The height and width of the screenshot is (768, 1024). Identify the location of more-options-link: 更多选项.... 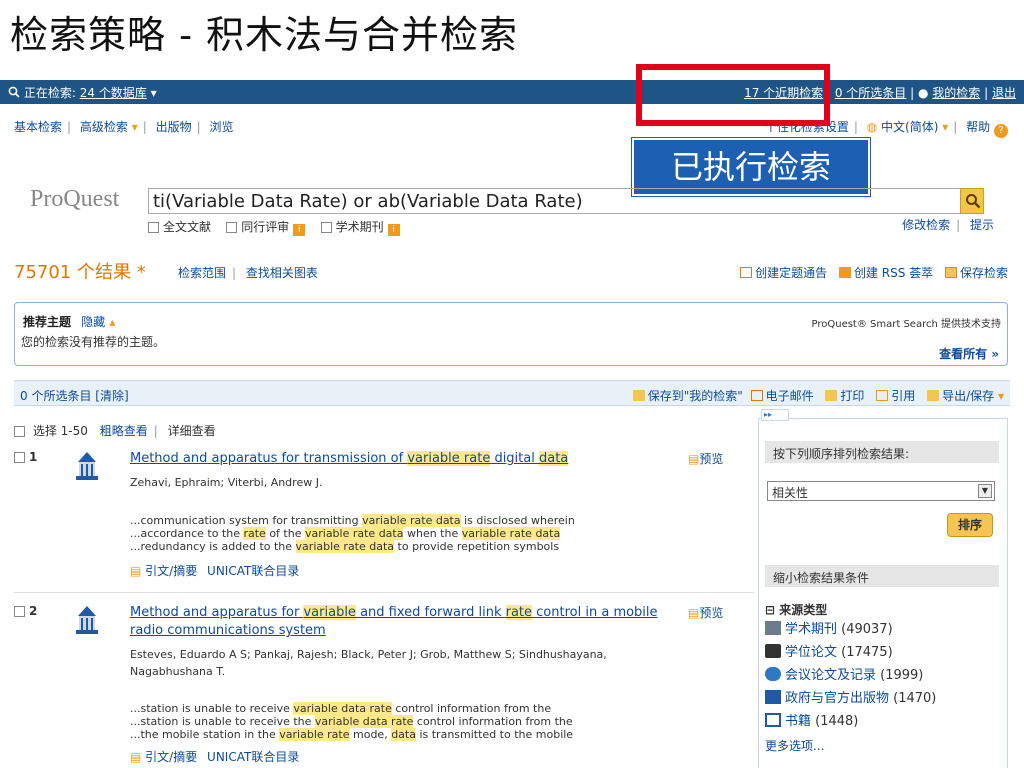
(794, 745).